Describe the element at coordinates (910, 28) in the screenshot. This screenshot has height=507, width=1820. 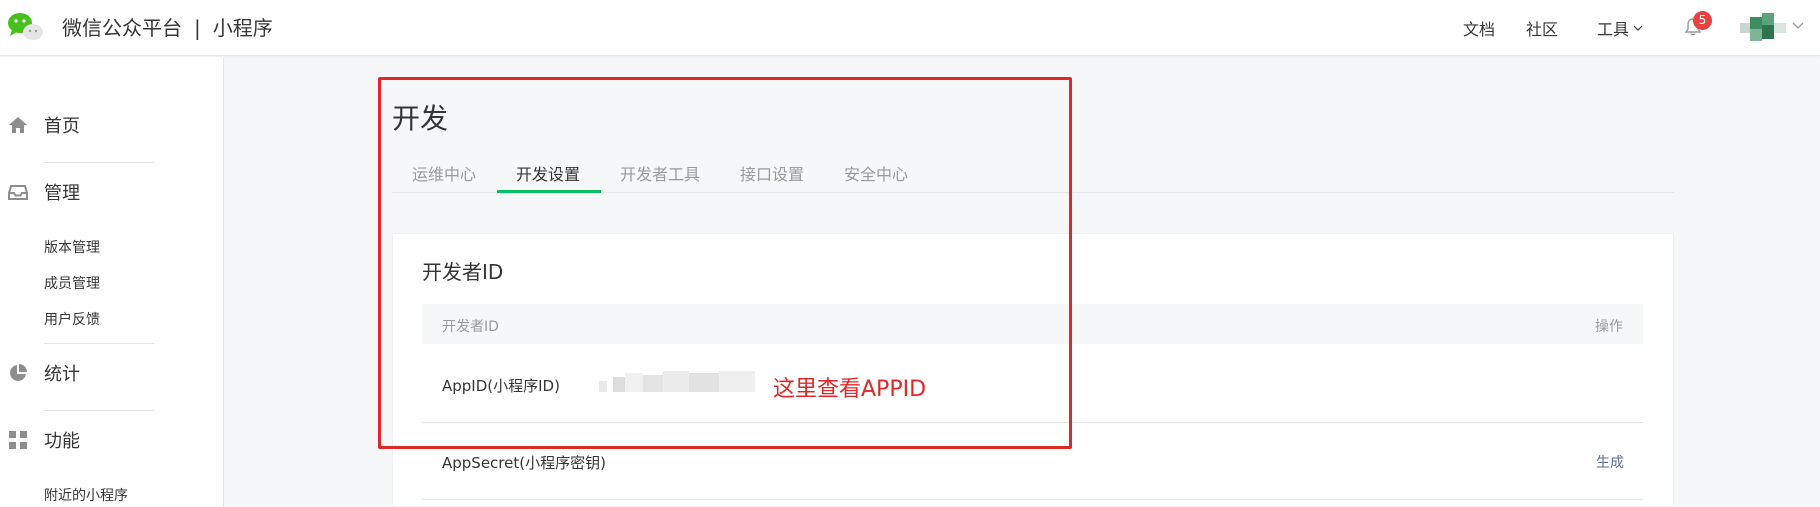
I see `top-header: 微信公众平台 | 小程序 文档 社区 工具 5` at that location.